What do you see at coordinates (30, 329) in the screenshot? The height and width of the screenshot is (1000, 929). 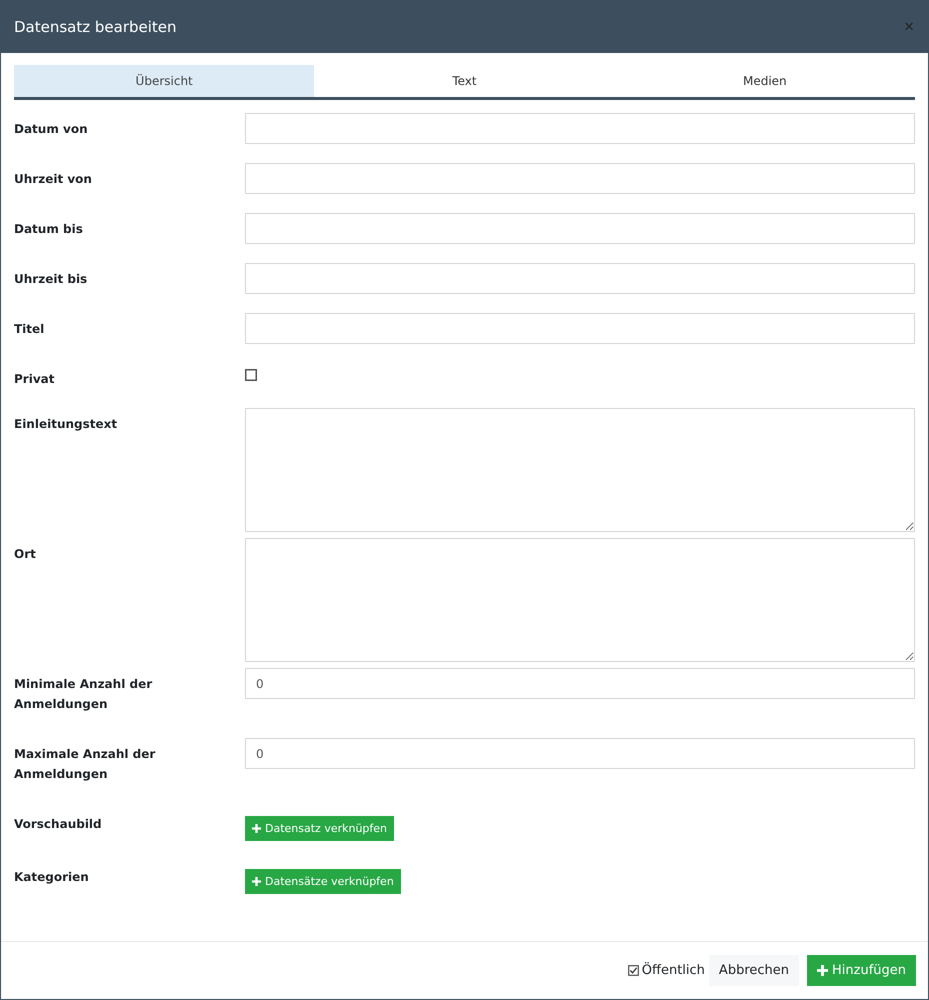 I see `field-label: Titel` at bounding box center [30, 329].